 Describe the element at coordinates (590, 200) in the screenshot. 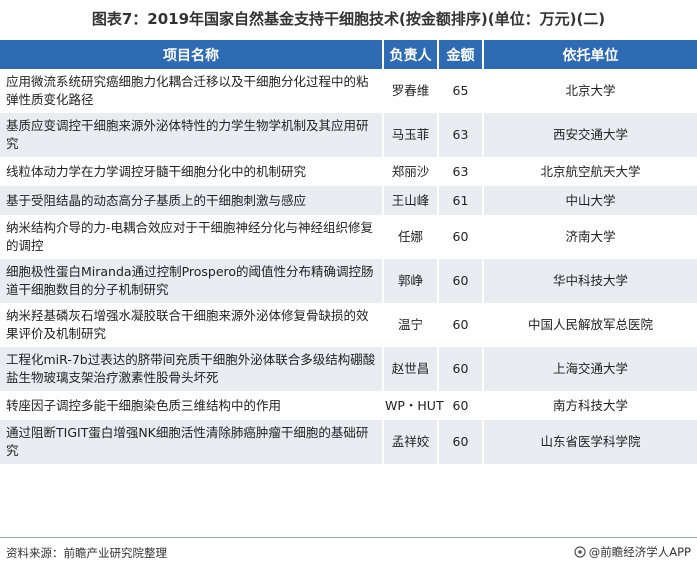

I see `institution-cell: 中山大学` at that location.